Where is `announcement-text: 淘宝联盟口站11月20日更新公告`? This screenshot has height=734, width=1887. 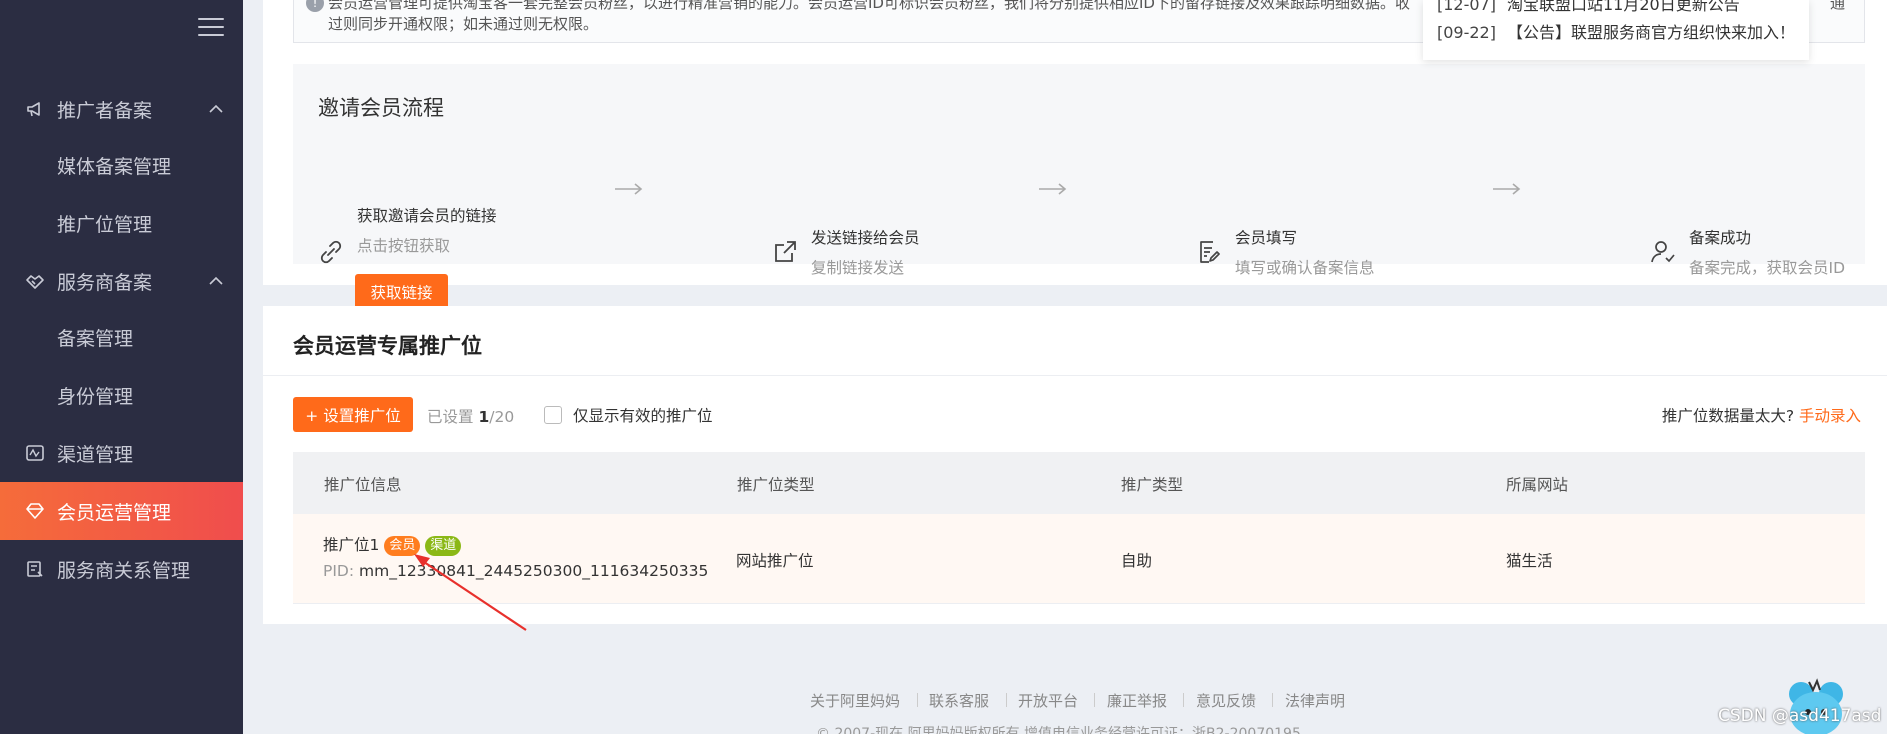
announcement-text: 淘宝联盟口站11月20日更新公告 is located at coordinates (1623, 7).